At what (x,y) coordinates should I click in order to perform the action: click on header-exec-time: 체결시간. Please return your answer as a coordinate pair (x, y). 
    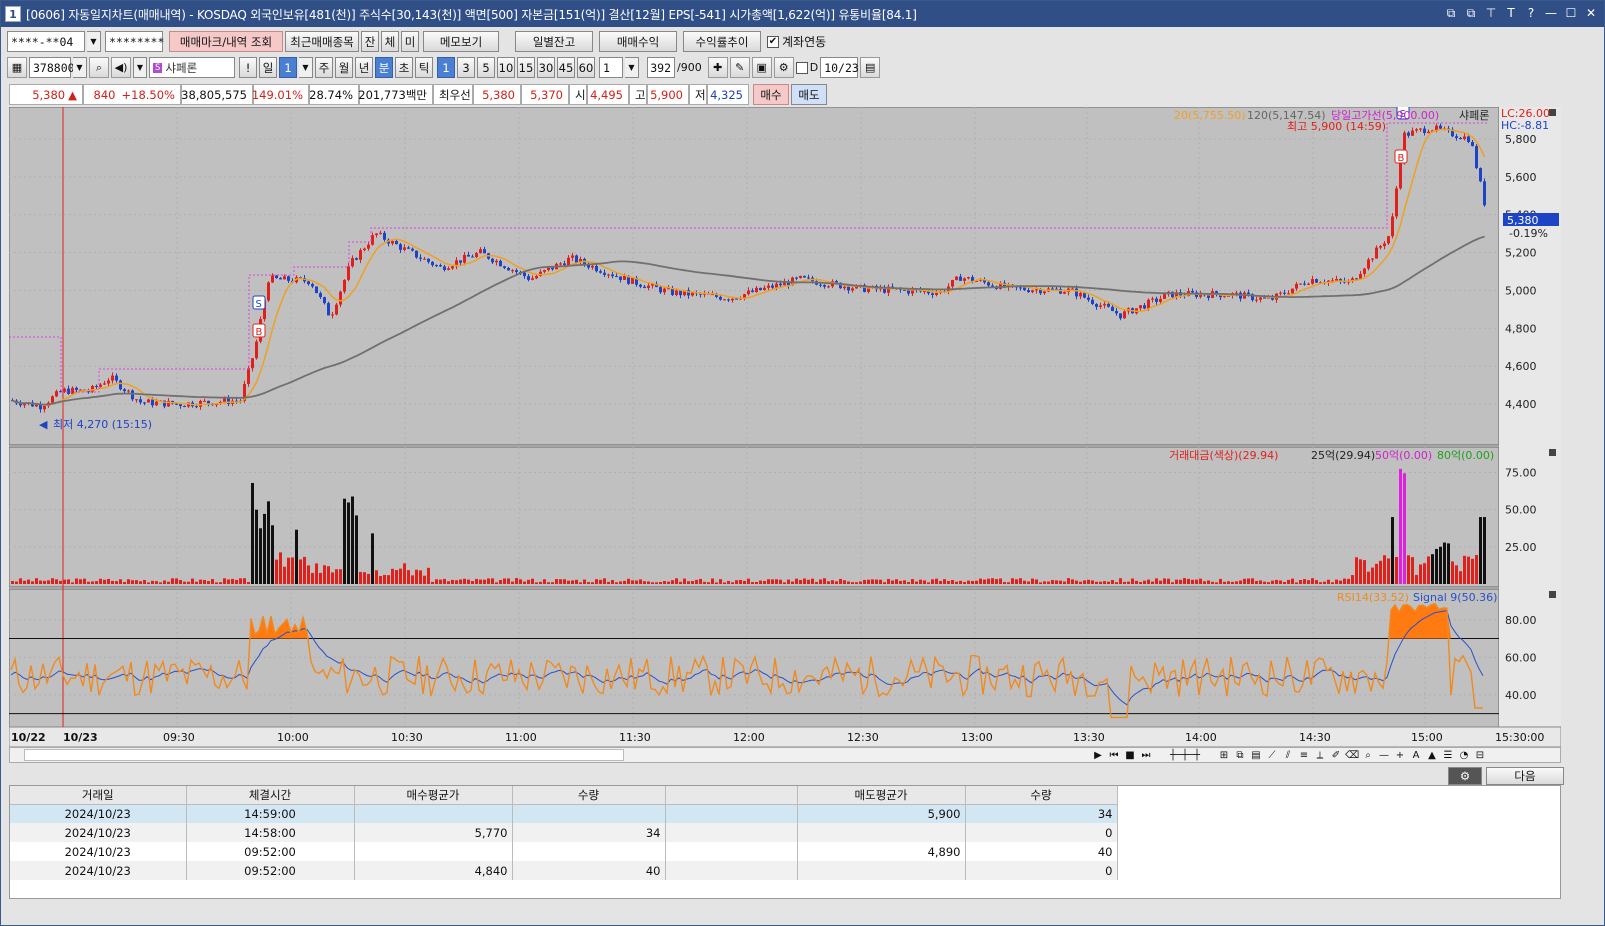
    Looking at the image, I should click on (270, 795).